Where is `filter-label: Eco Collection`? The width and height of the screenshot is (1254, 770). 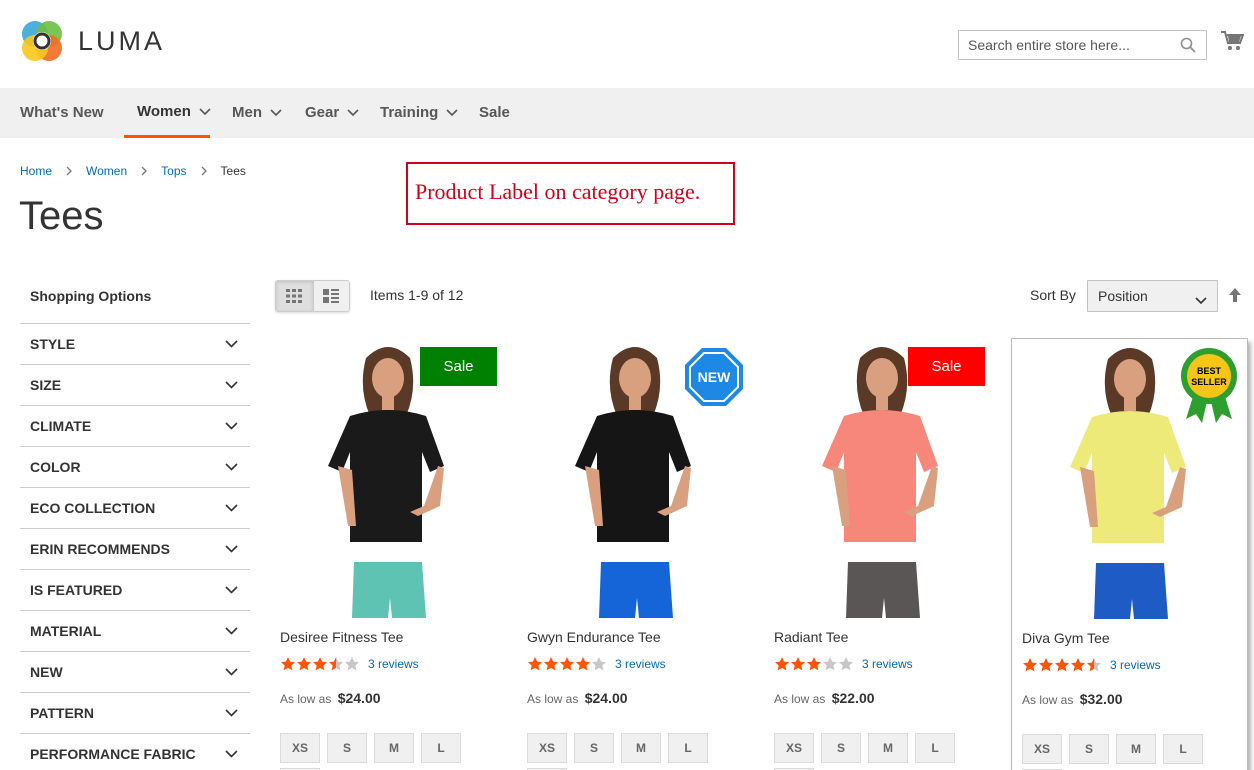 filter-label: Eco Collection is located at coordinates (93, 508).